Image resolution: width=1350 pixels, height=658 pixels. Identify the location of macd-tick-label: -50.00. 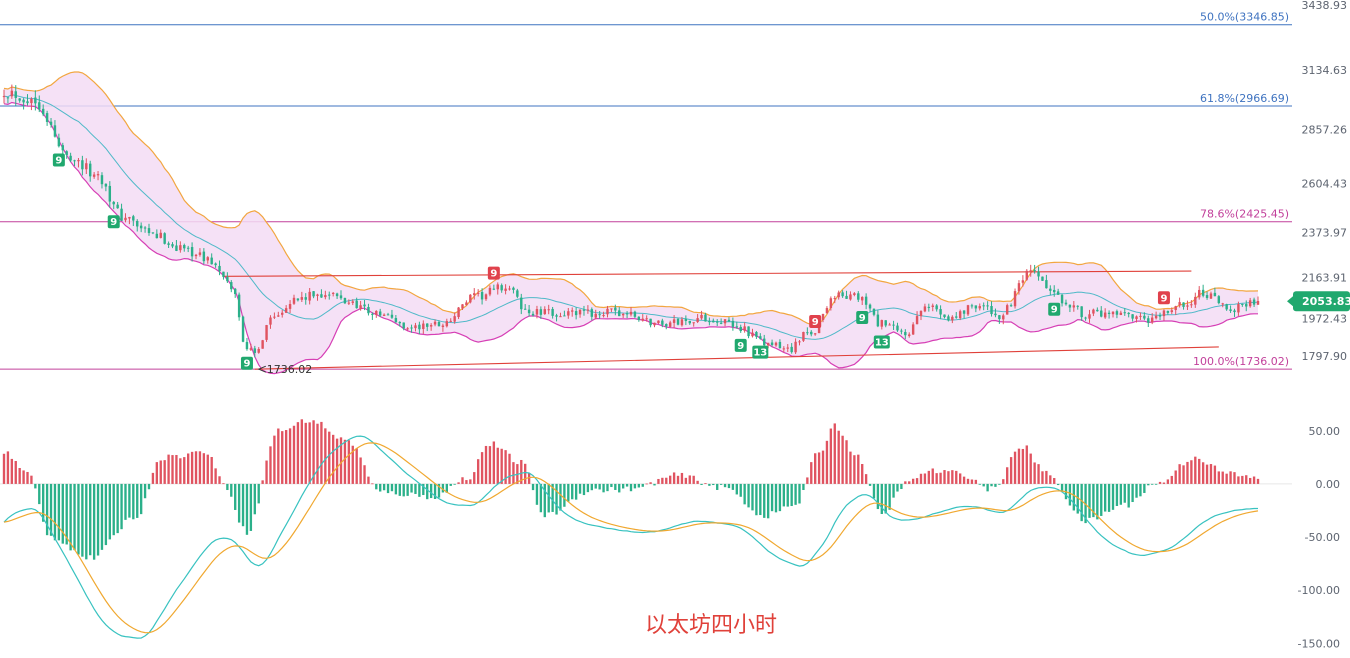
(1322, 537).